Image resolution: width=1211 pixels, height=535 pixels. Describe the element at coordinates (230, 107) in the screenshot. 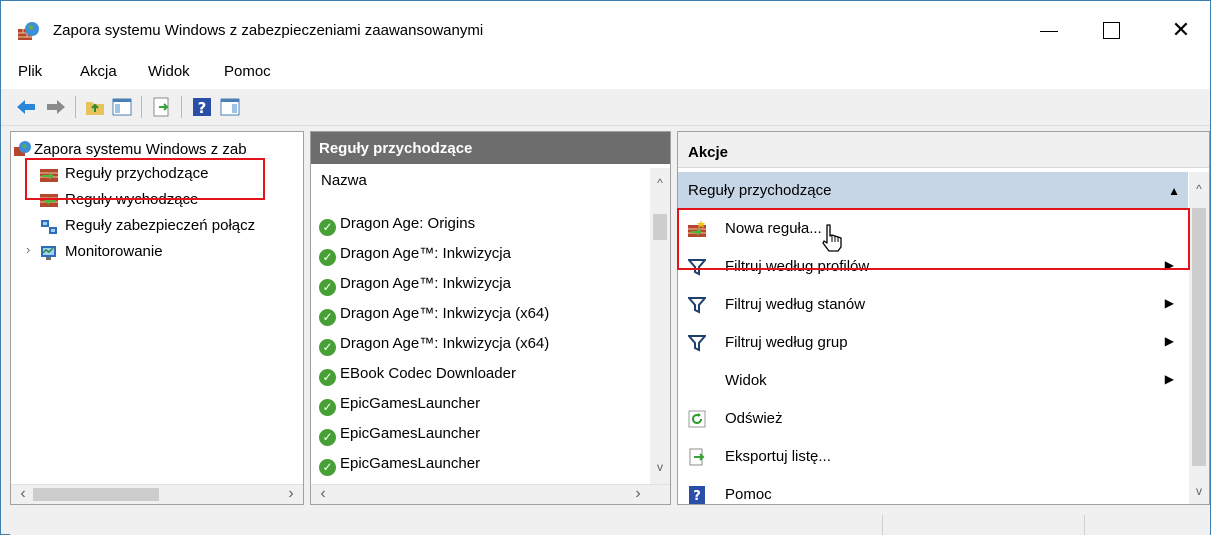

I see `show-action-pane-icon` at that location.